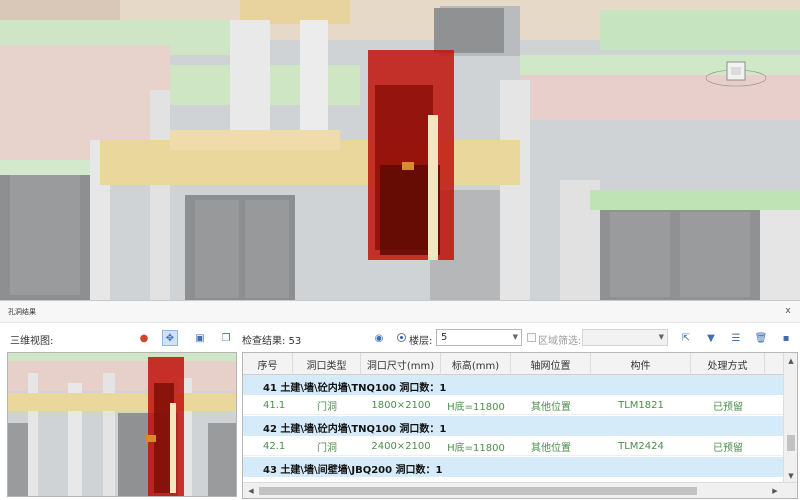 The width and height of the screenshot is (800, 500). Describe the element at coordinates (170, 338) in the screenshot. I see `fit-view-icon: ✥` at that location.